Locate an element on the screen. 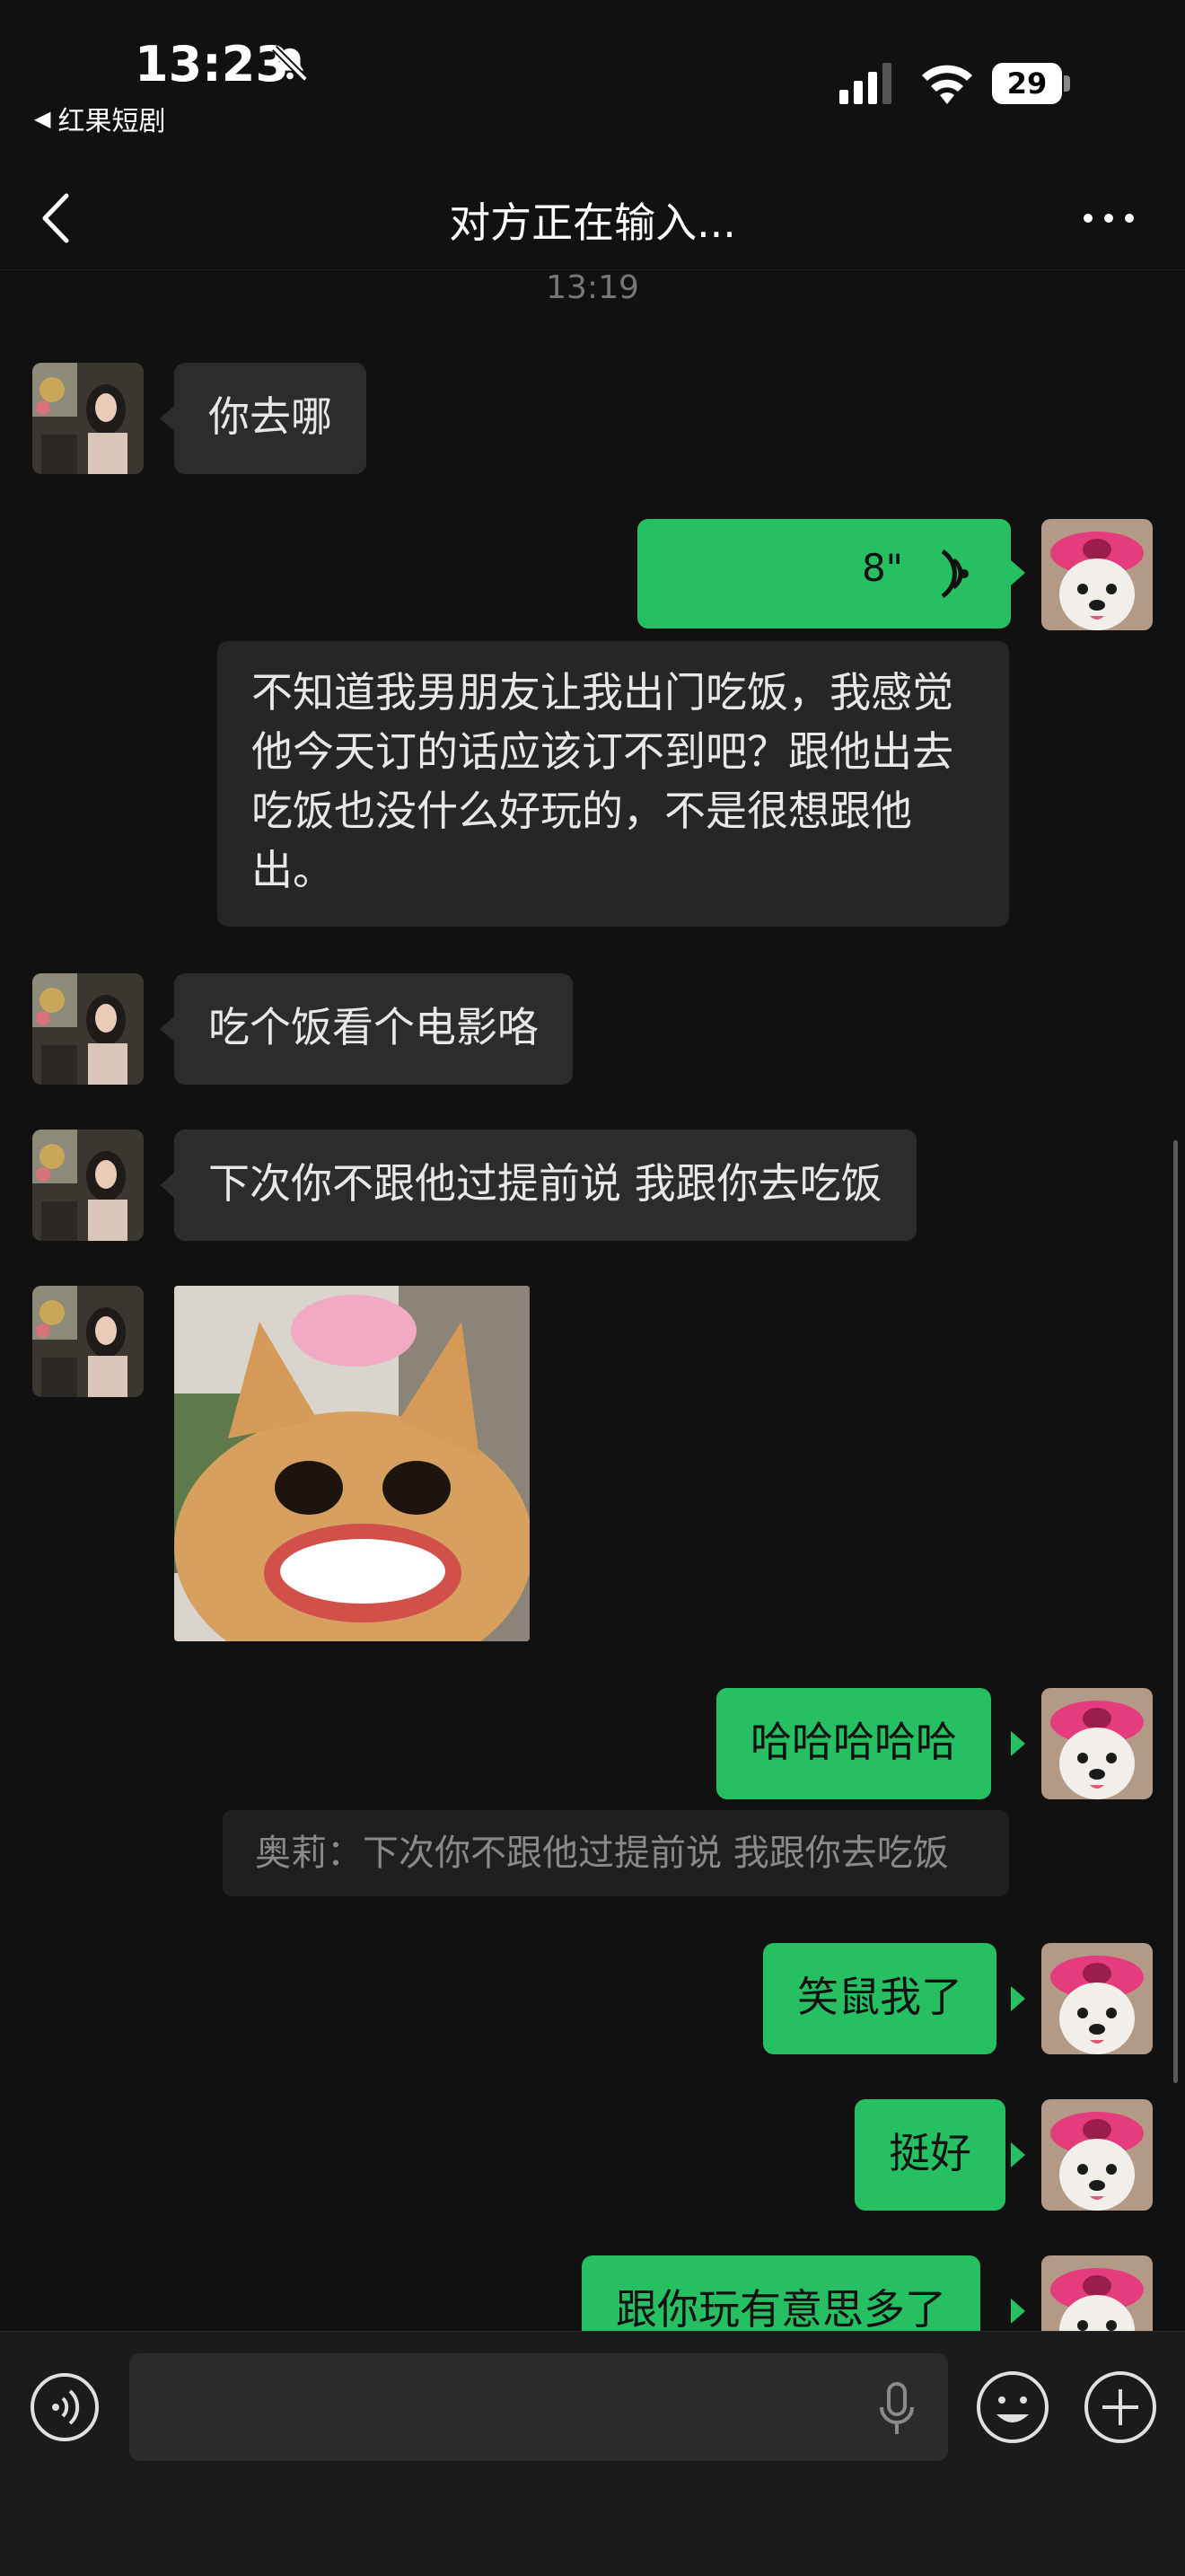 The image size is (1185, 2576). voice-mode-icon is located at coordinates (65, 2407).